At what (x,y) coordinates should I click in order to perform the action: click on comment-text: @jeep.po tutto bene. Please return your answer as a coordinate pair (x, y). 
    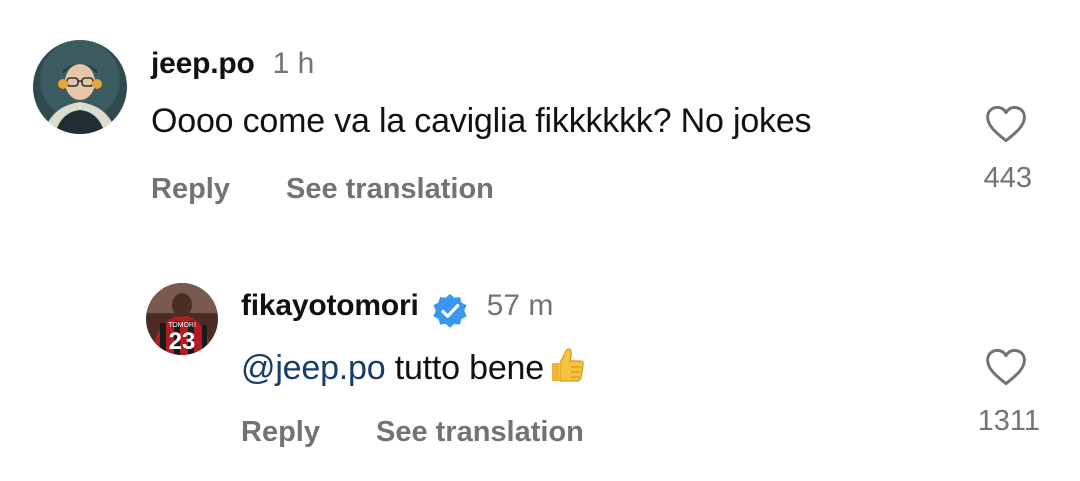
    Looking at the image, I should click on (413, 366).